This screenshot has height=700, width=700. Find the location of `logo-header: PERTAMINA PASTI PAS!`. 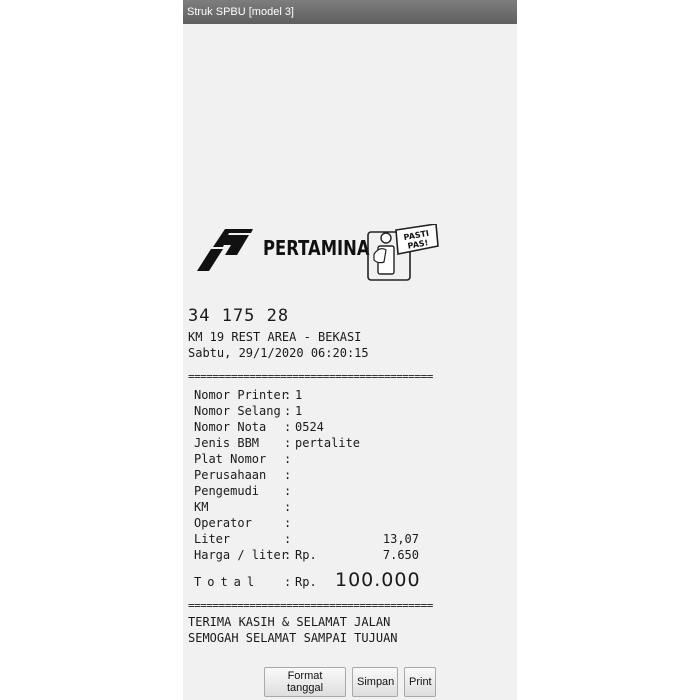

logo-header: PERTAMINA PASTI PAS! is located at coordinates (353, 254).